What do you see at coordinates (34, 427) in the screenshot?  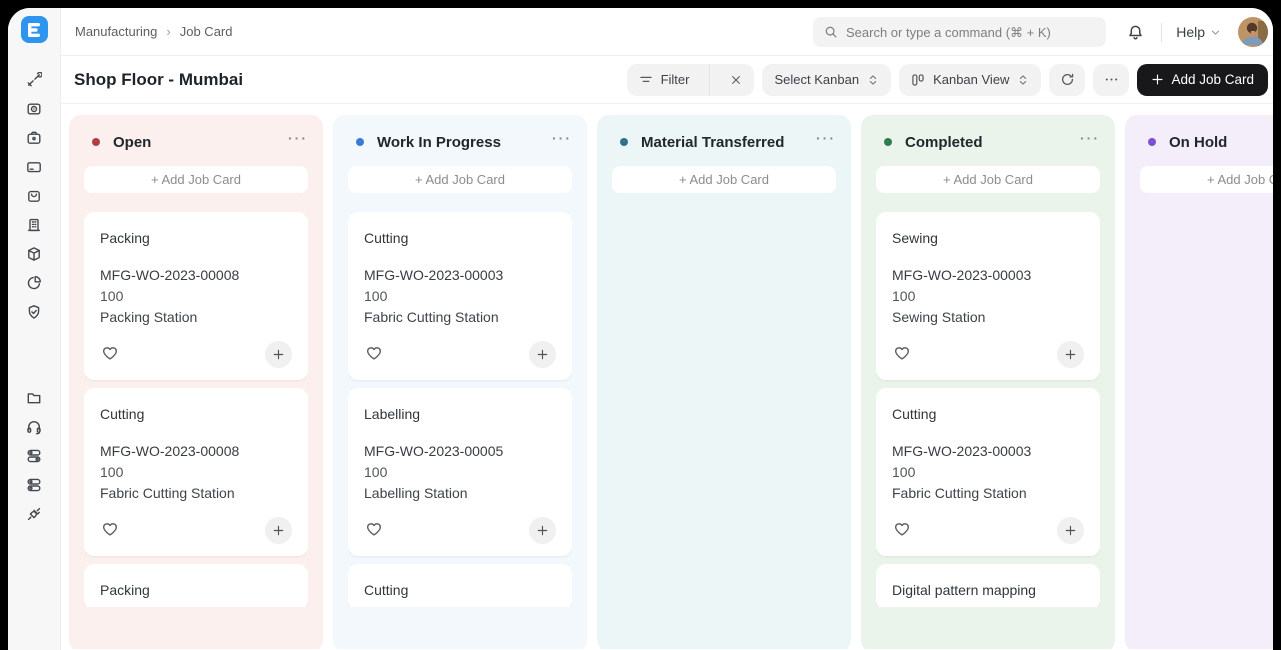 I see `sidebar-item-headset` at bounding box center [34, 427].